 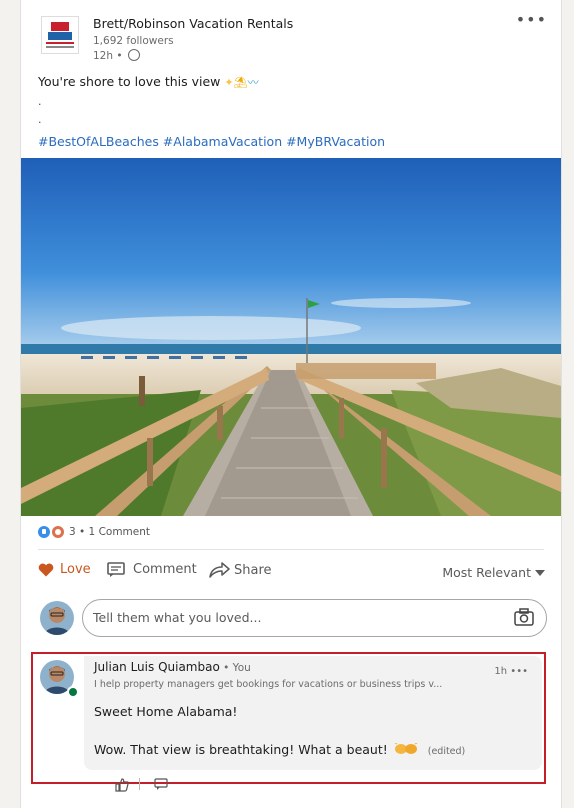 I want to click on share-arrow-icon, so click(x=219, y=570).